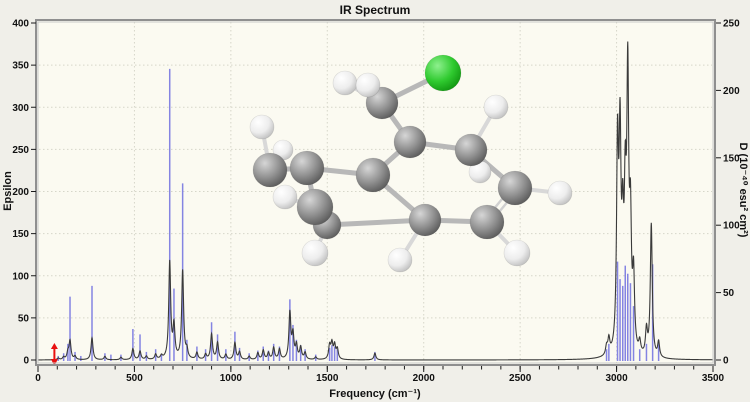  I want to click on tick-label: 1500, so click(327, 378).